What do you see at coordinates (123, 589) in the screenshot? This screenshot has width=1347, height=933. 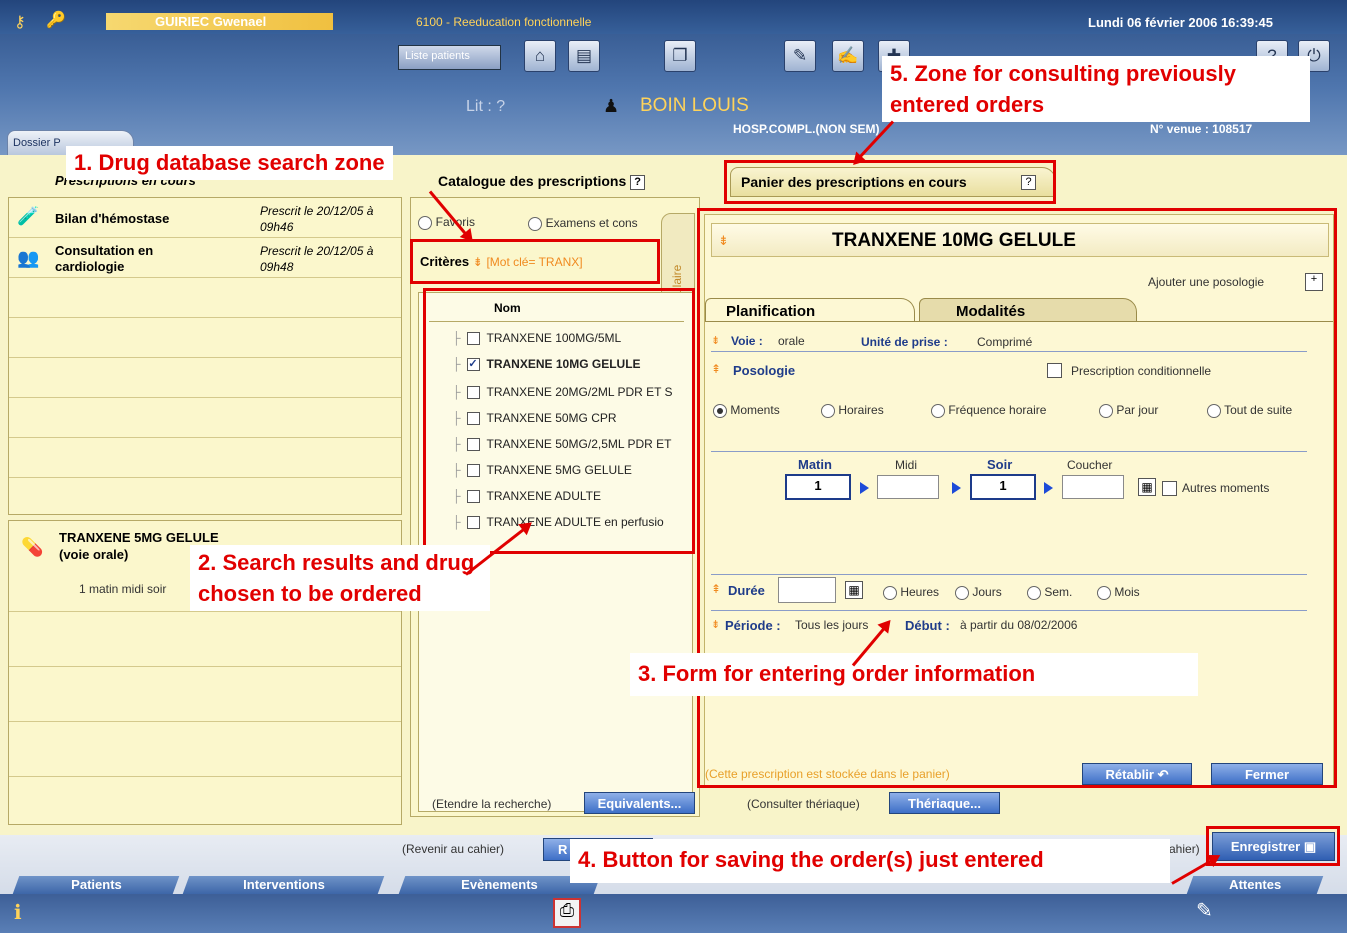 I see `selected-drug-detail: 1 matin midi soir` at bounding box center [123, 589].